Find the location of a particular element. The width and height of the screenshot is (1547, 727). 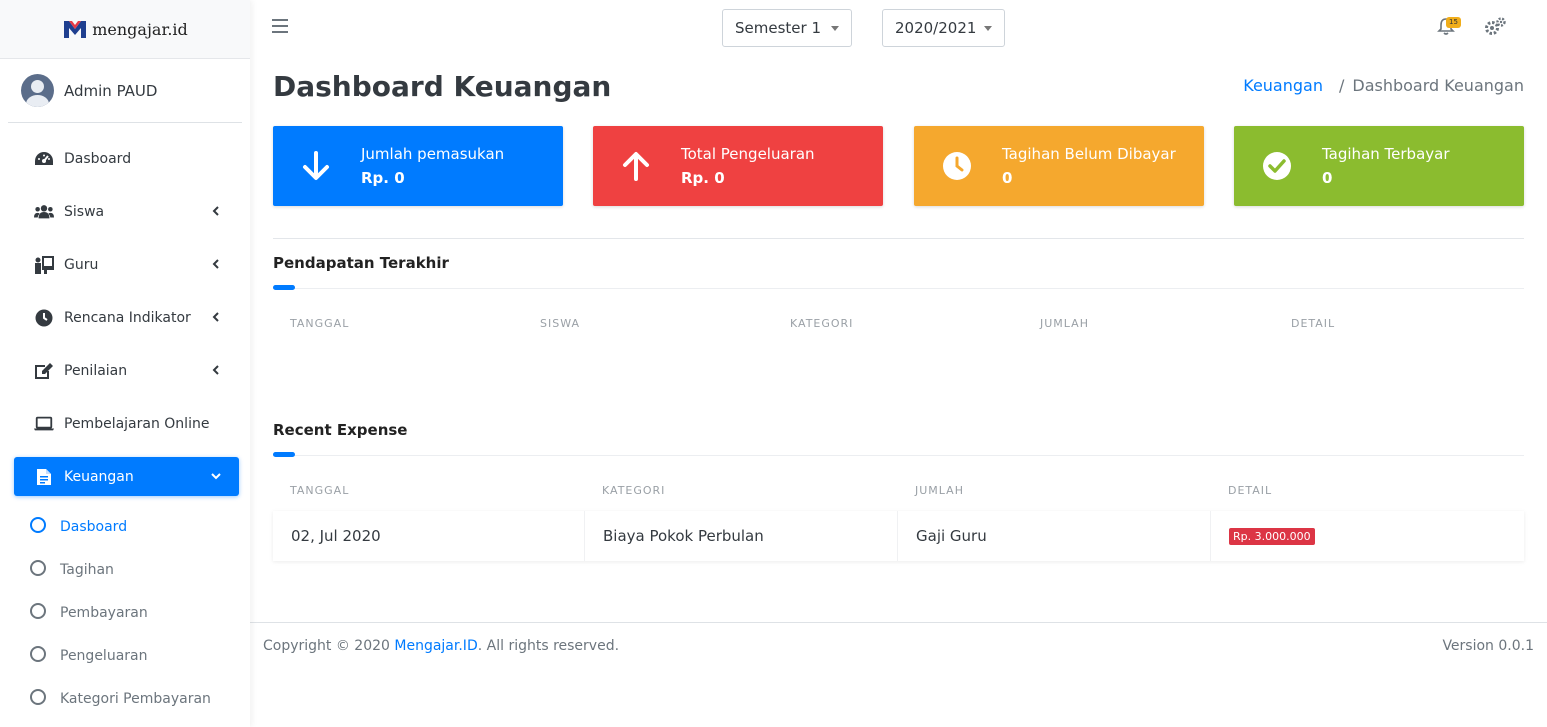

sidebar-item-label: Guru is located at coordinates (81, 264).